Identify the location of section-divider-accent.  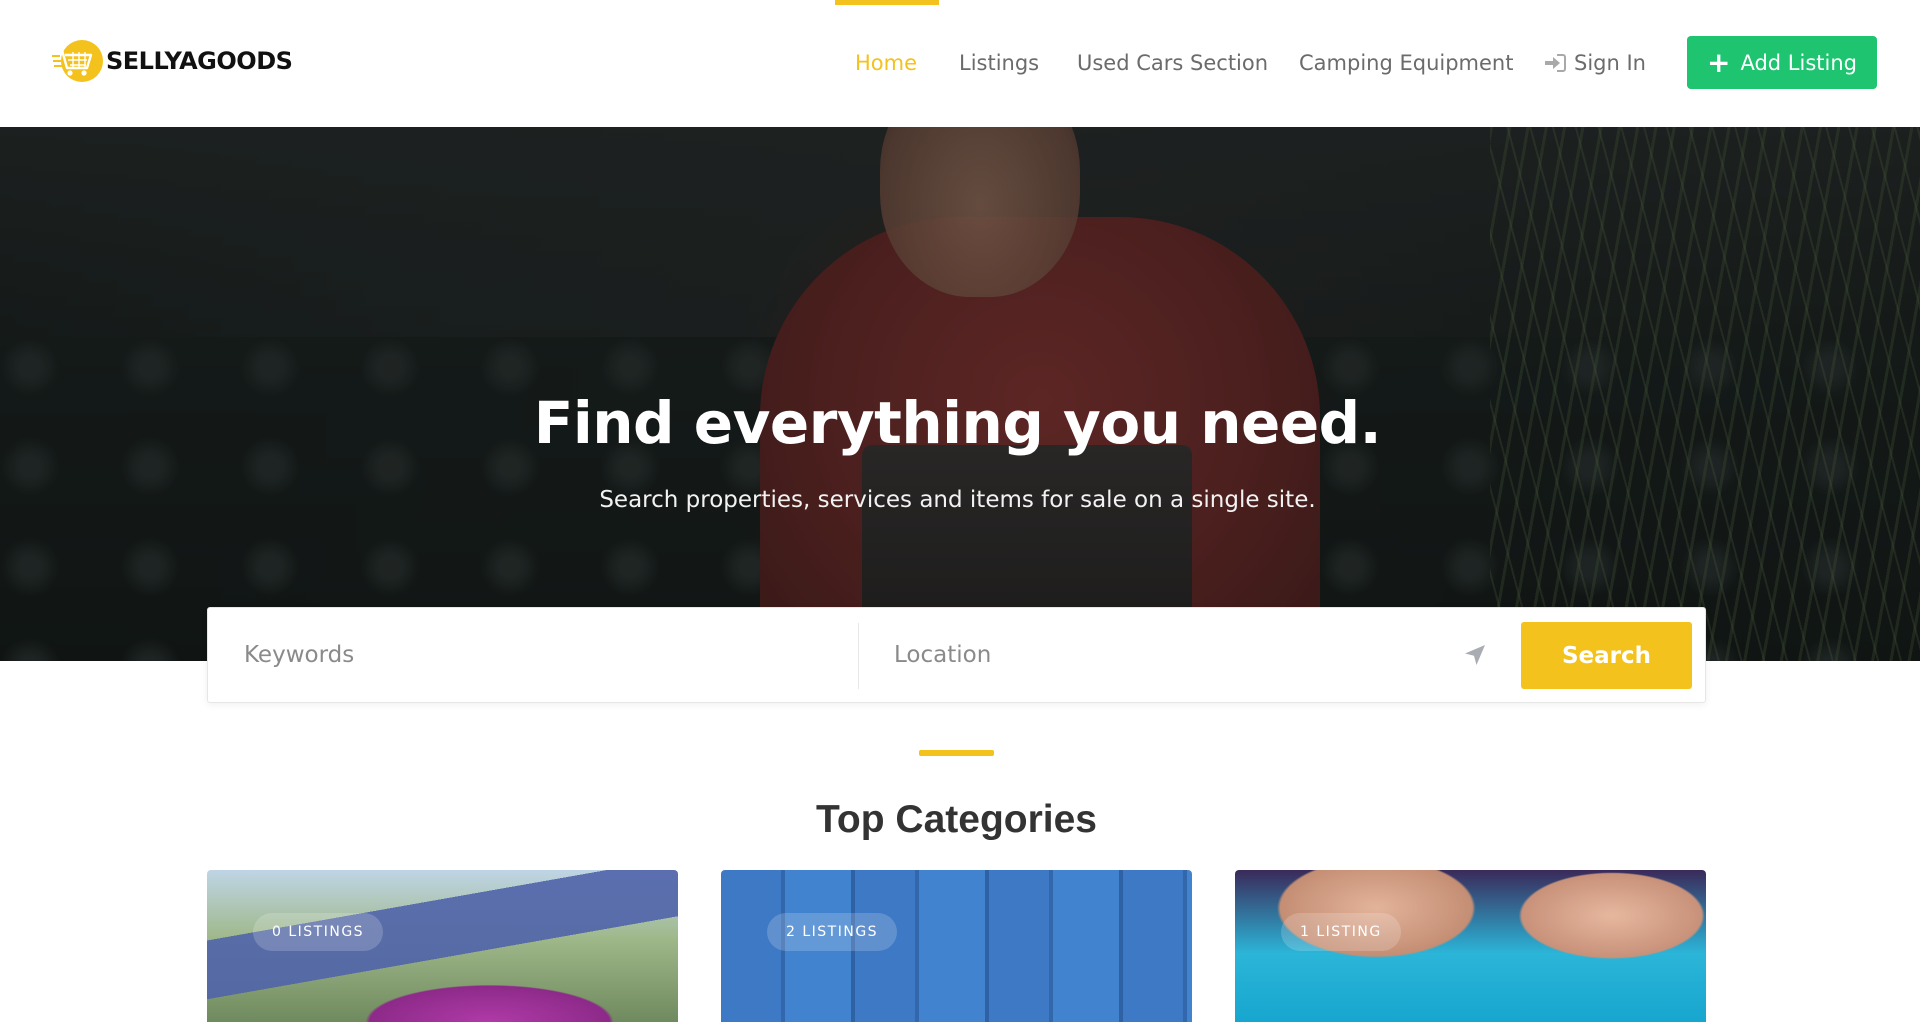
(956, 753).